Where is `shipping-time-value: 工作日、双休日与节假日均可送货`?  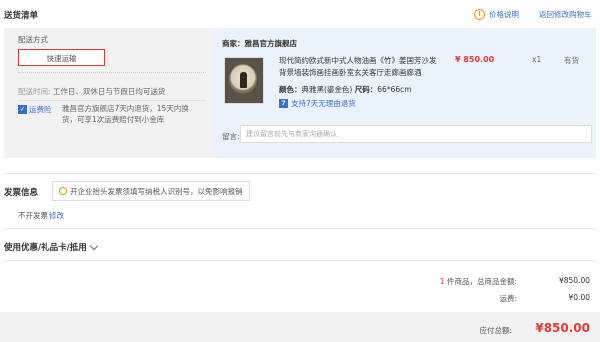
shipping-time-value: 工作日、双休日与节假日均可送货 is located at coordinates (109, 91).